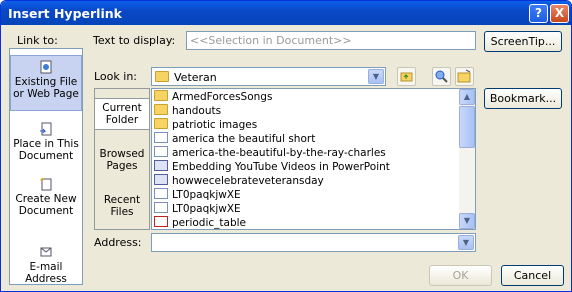 This screenshot has width=572, height=292. What do you see at coordinates (467, 97) in the screenshot?
I see `scroll-up-icon: ▲` at bounding box center [467, 97].